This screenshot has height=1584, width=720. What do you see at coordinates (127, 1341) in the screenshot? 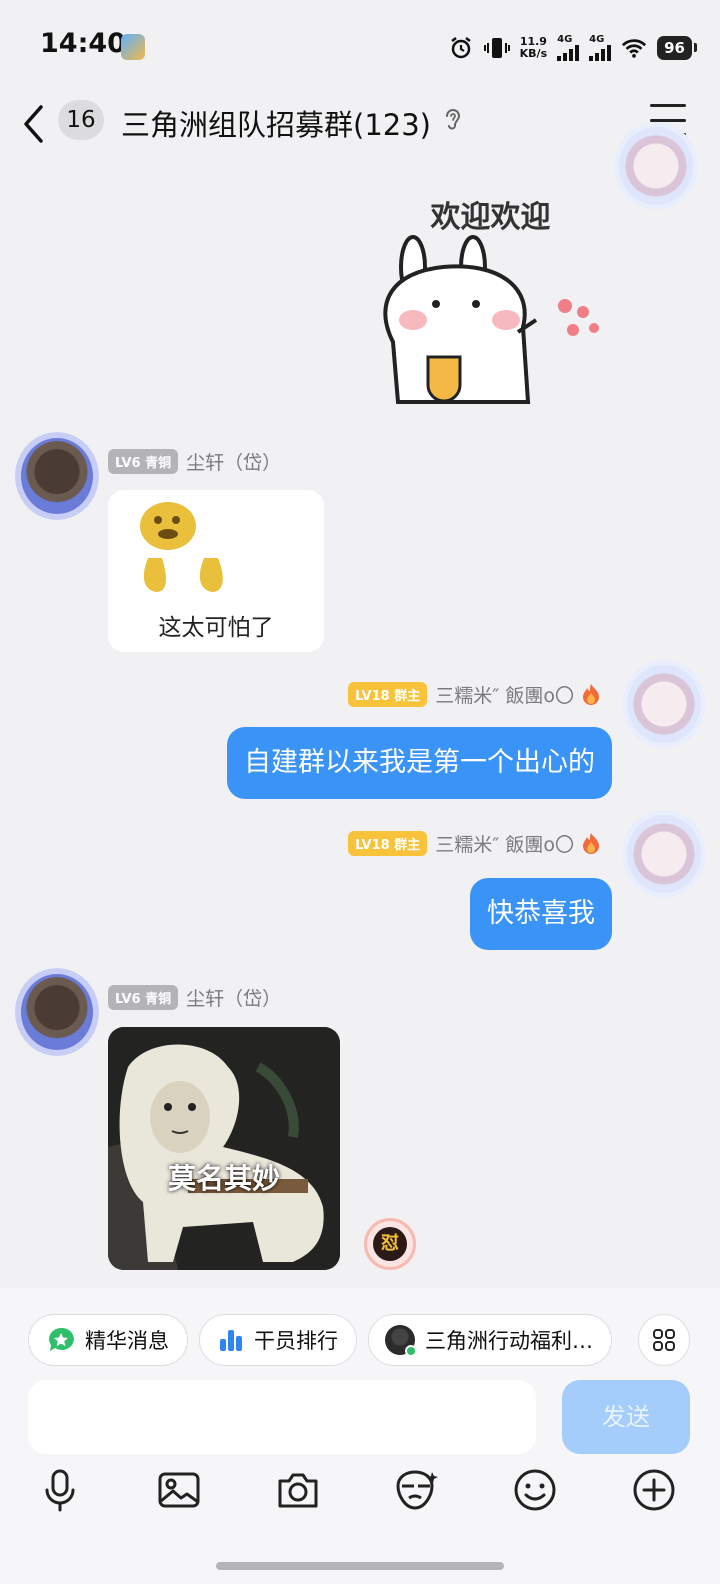
I see `chip-label: 精华消息` at bounding box center [127, 1341].